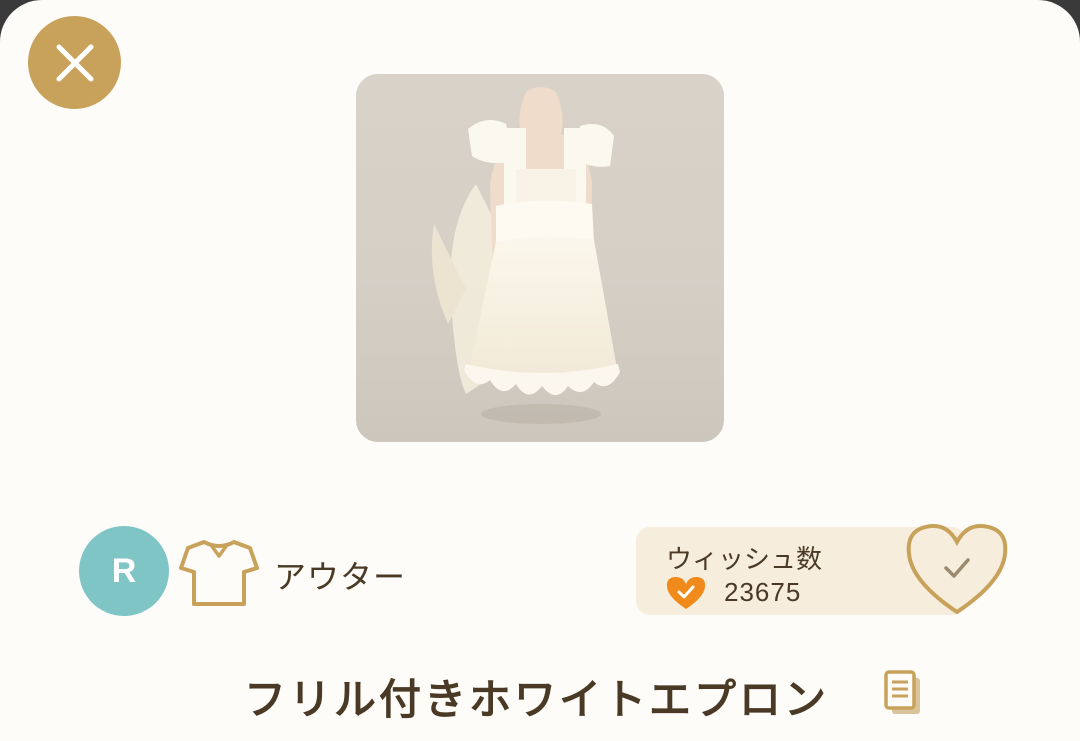 This screenshot has width=1080, height=741. I want to click on apron-dress-illustration, so click(525, 255).